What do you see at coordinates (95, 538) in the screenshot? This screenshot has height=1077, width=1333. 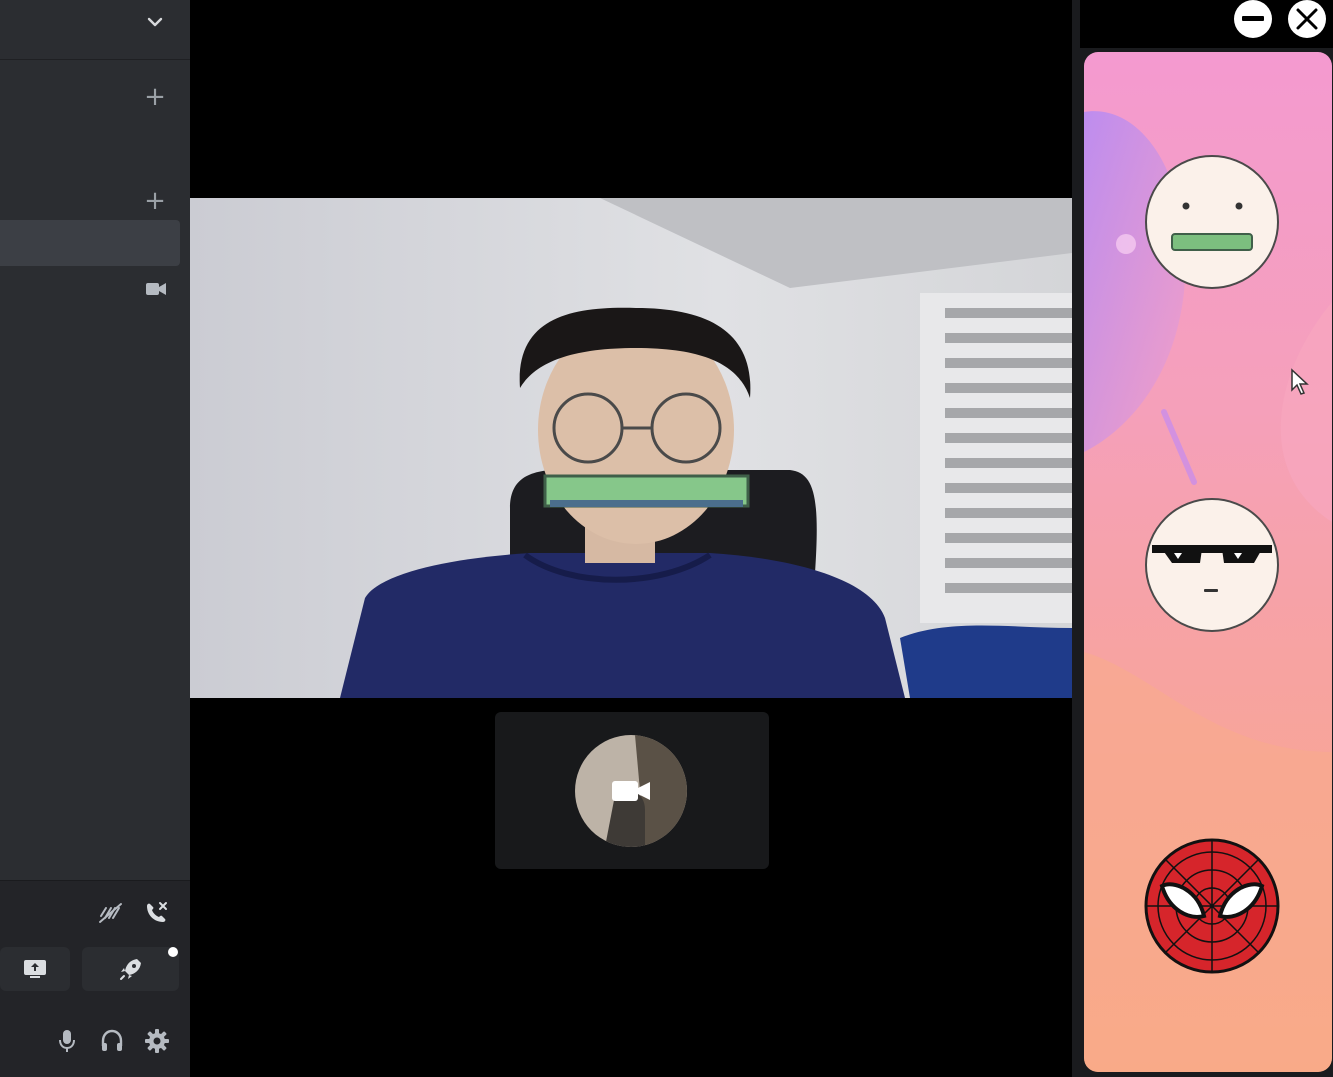 I see `channel-sidebar: + +` at bounding box center [95, 538].